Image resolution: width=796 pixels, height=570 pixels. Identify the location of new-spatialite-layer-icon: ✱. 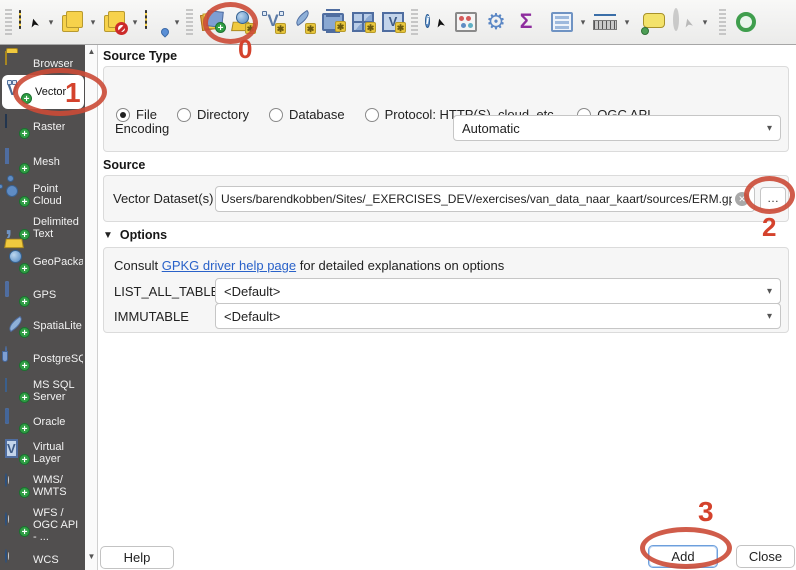
(304, 21).